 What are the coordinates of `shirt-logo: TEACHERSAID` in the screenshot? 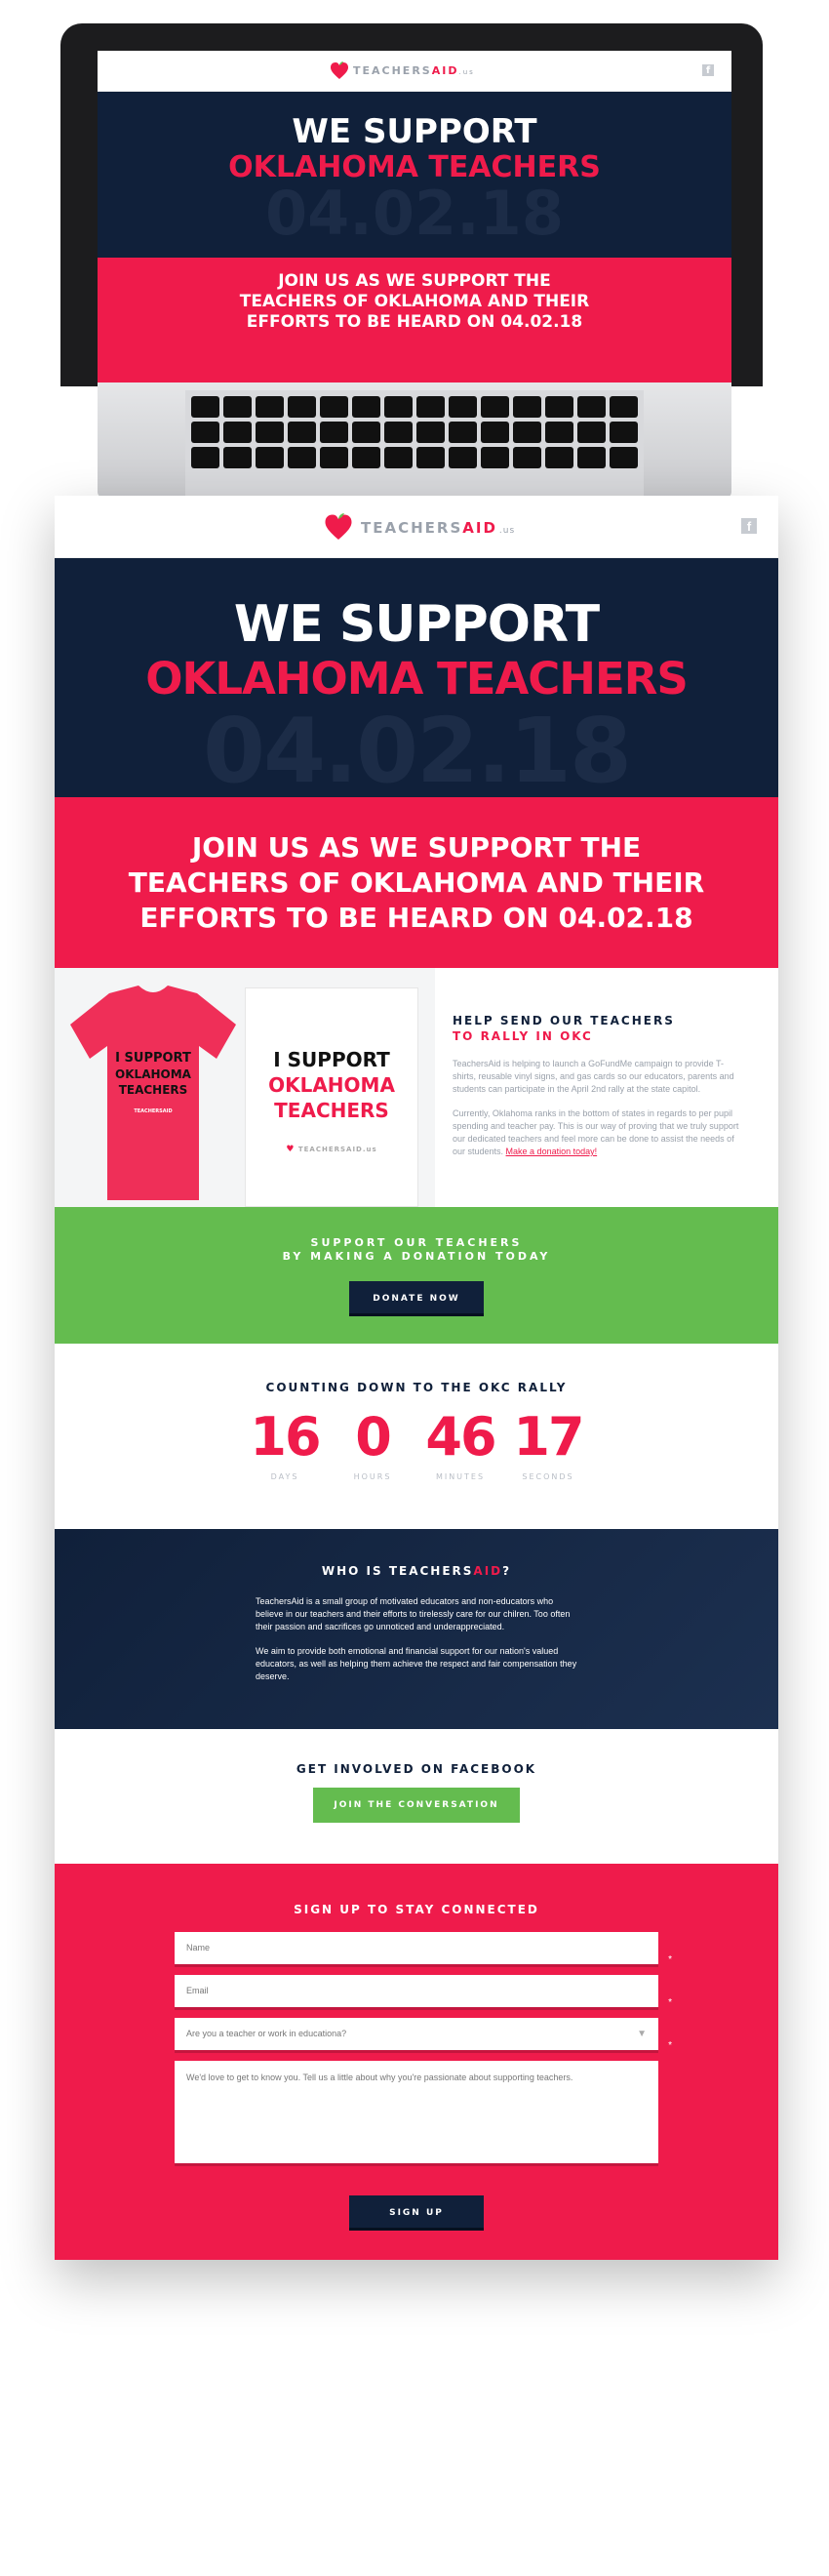 It's located at (153, 1111).